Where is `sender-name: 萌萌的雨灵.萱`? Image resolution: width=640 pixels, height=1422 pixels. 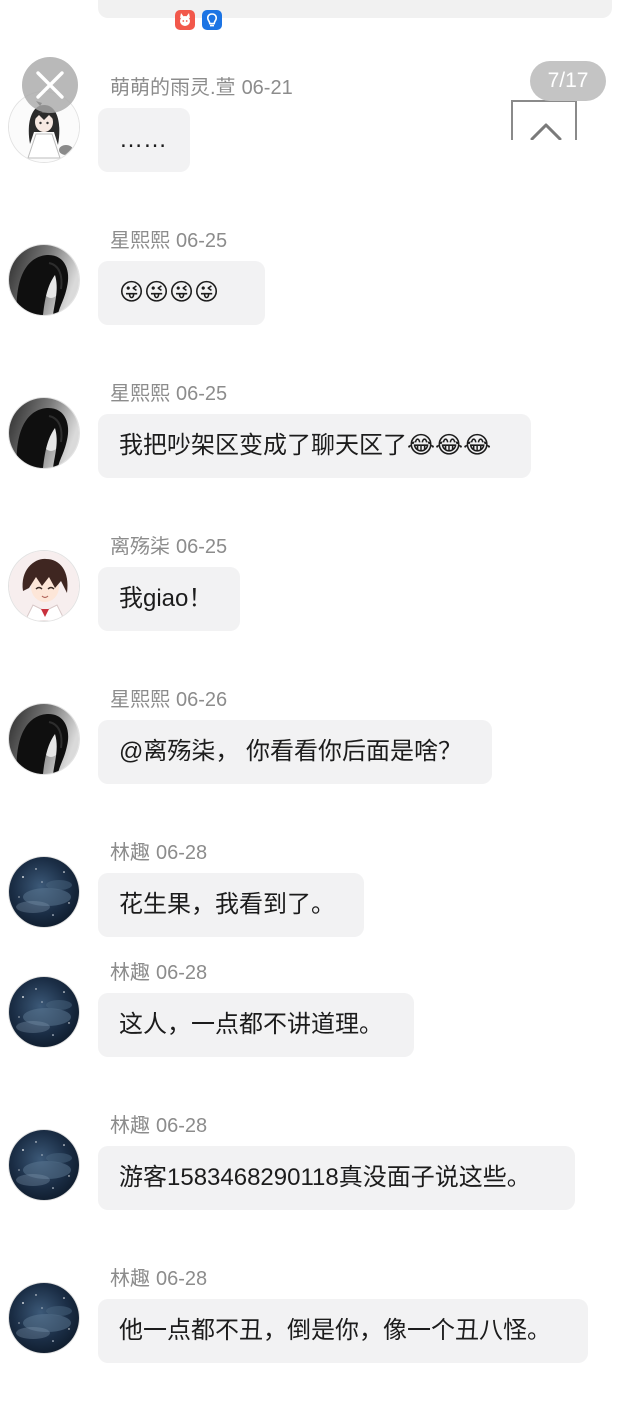
sender-name: 萌萌的雨灵.萱 is located at coordinates (173, 88).